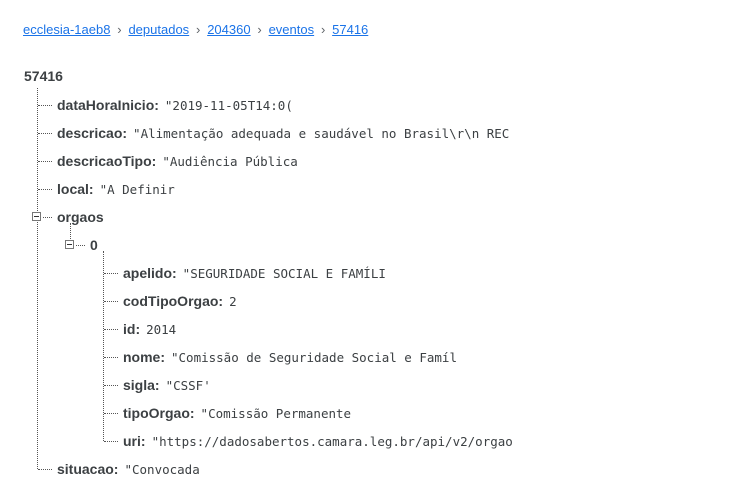 The height and width of the screenshot is (503, 730). I want to click on breadcrumb-link-evento-id: 57416, so click(350, 29).